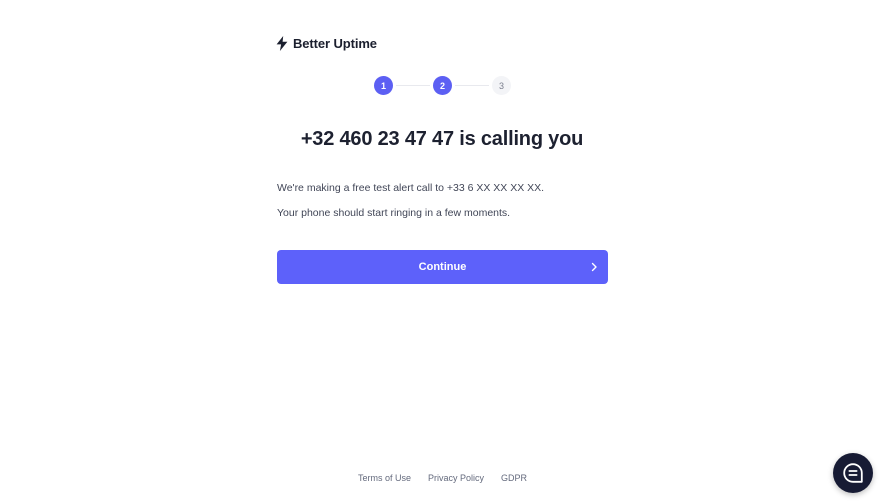 The width and height of the screenshot is (885, 502). I want to click on progress-stepper: 1 2 3, so click(442, 85).